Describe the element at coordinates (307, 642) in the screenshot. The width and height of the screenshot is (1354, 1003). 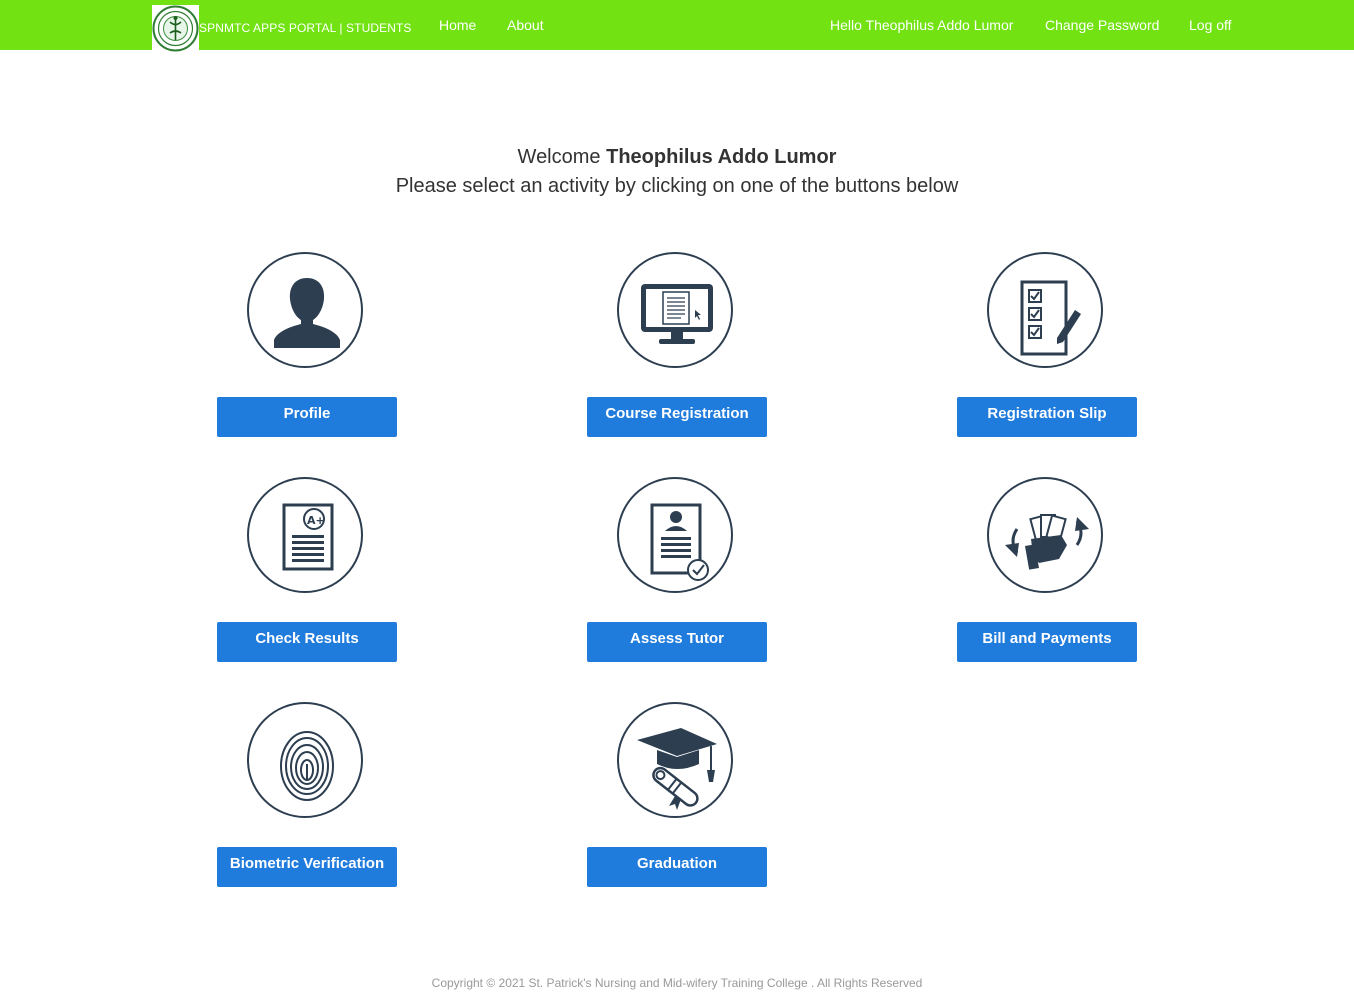
I see `check-results-button: Check Results` at that location.